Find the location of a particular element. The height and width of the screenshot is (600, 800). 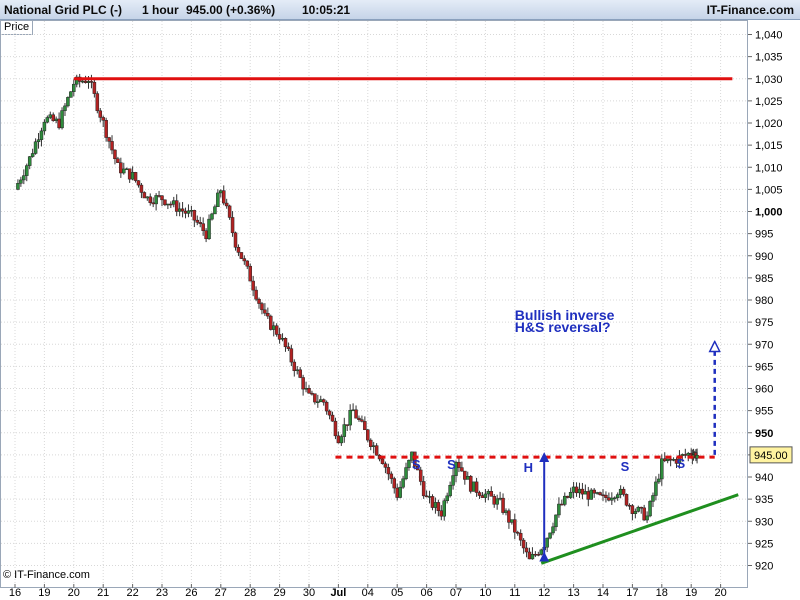

x-tick-label: 18 is located at coordinates (662, 593).